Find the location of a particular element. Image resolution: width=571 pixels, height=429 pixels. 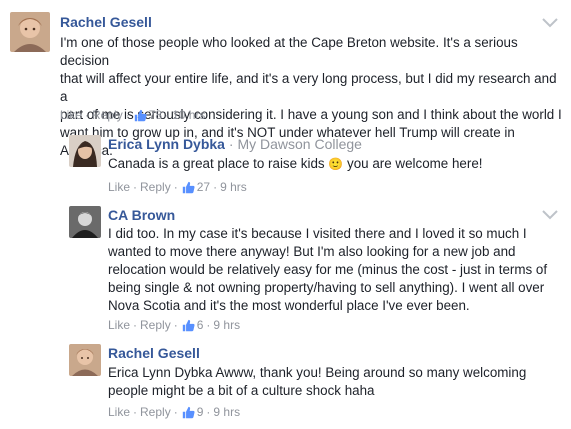

author-name: Erica Lynn Dybka is located at coordinates (166, 144).